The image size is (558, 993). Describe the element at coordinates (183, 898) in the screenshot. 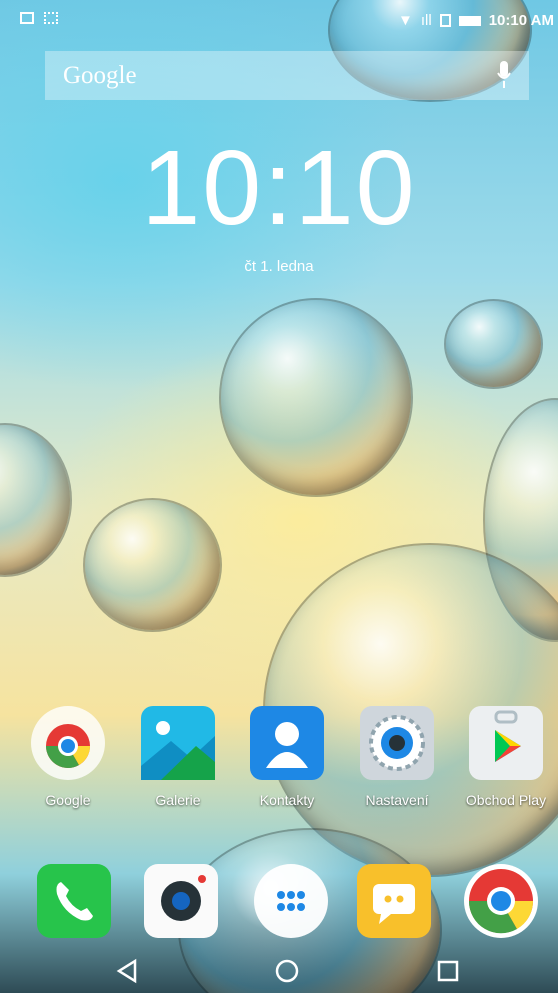

I see `camera-icon` at that location.